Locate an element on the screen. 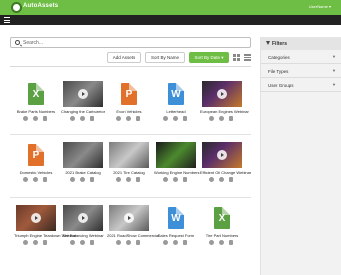 The height and width of the screenshot is (275, 341). hamburger-menu-icon is located at coordinates (7, 20).